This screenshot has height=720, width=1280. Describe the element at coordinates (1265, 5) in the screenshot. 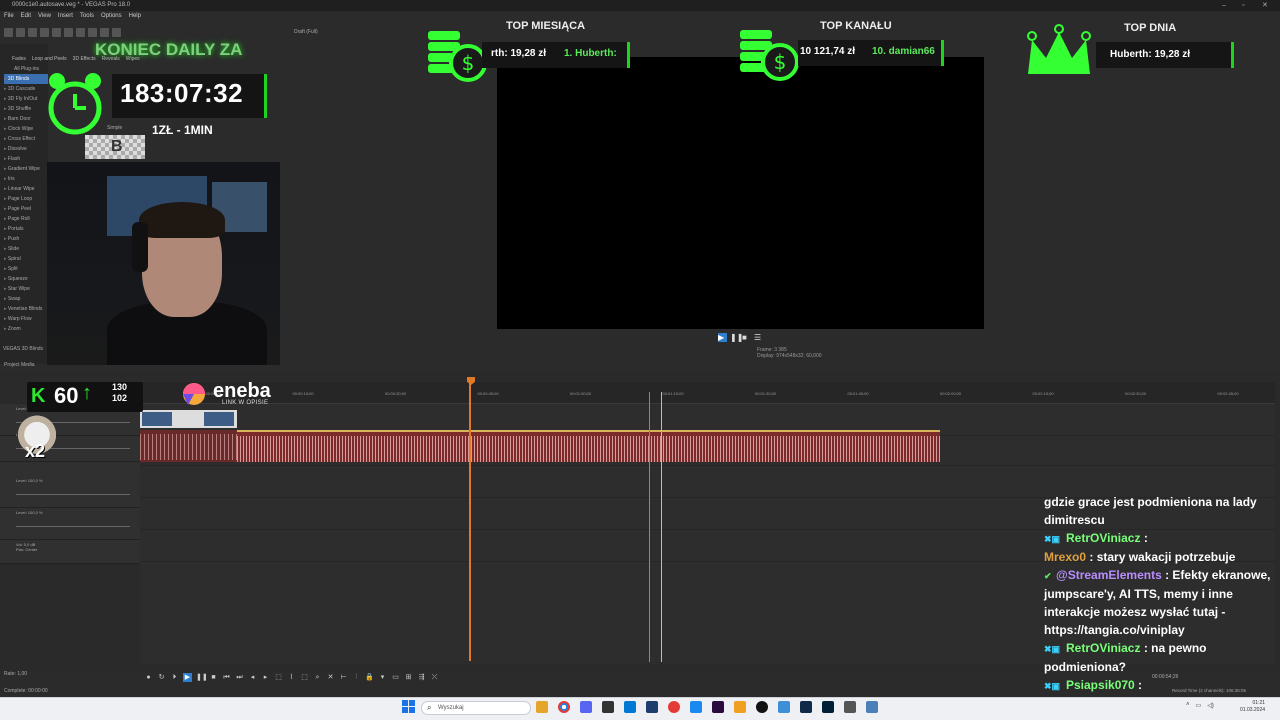

I see `close-icon: ✕` at that location.